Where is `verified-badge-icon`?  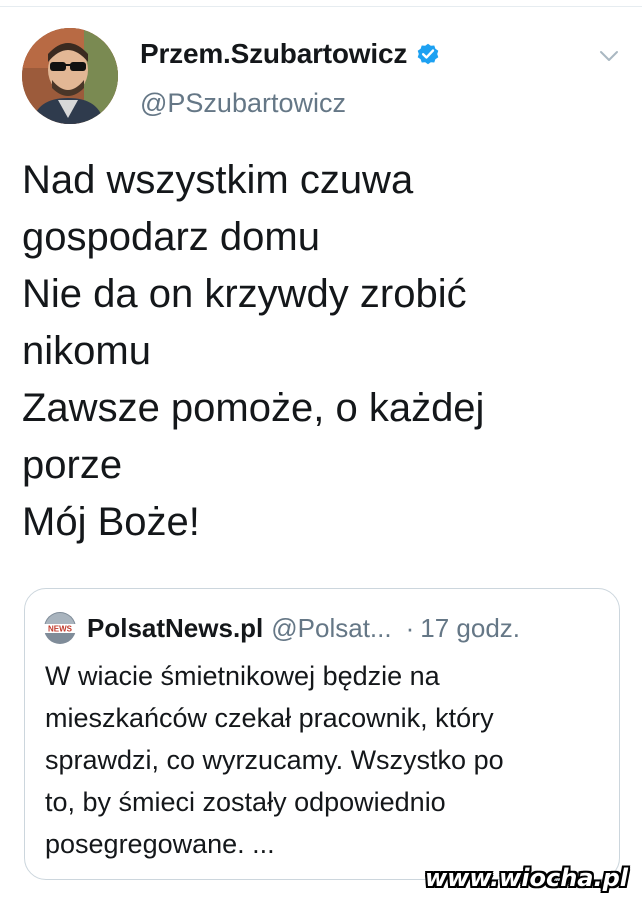
verified-badge-icon is located at coordinates (428, 54).